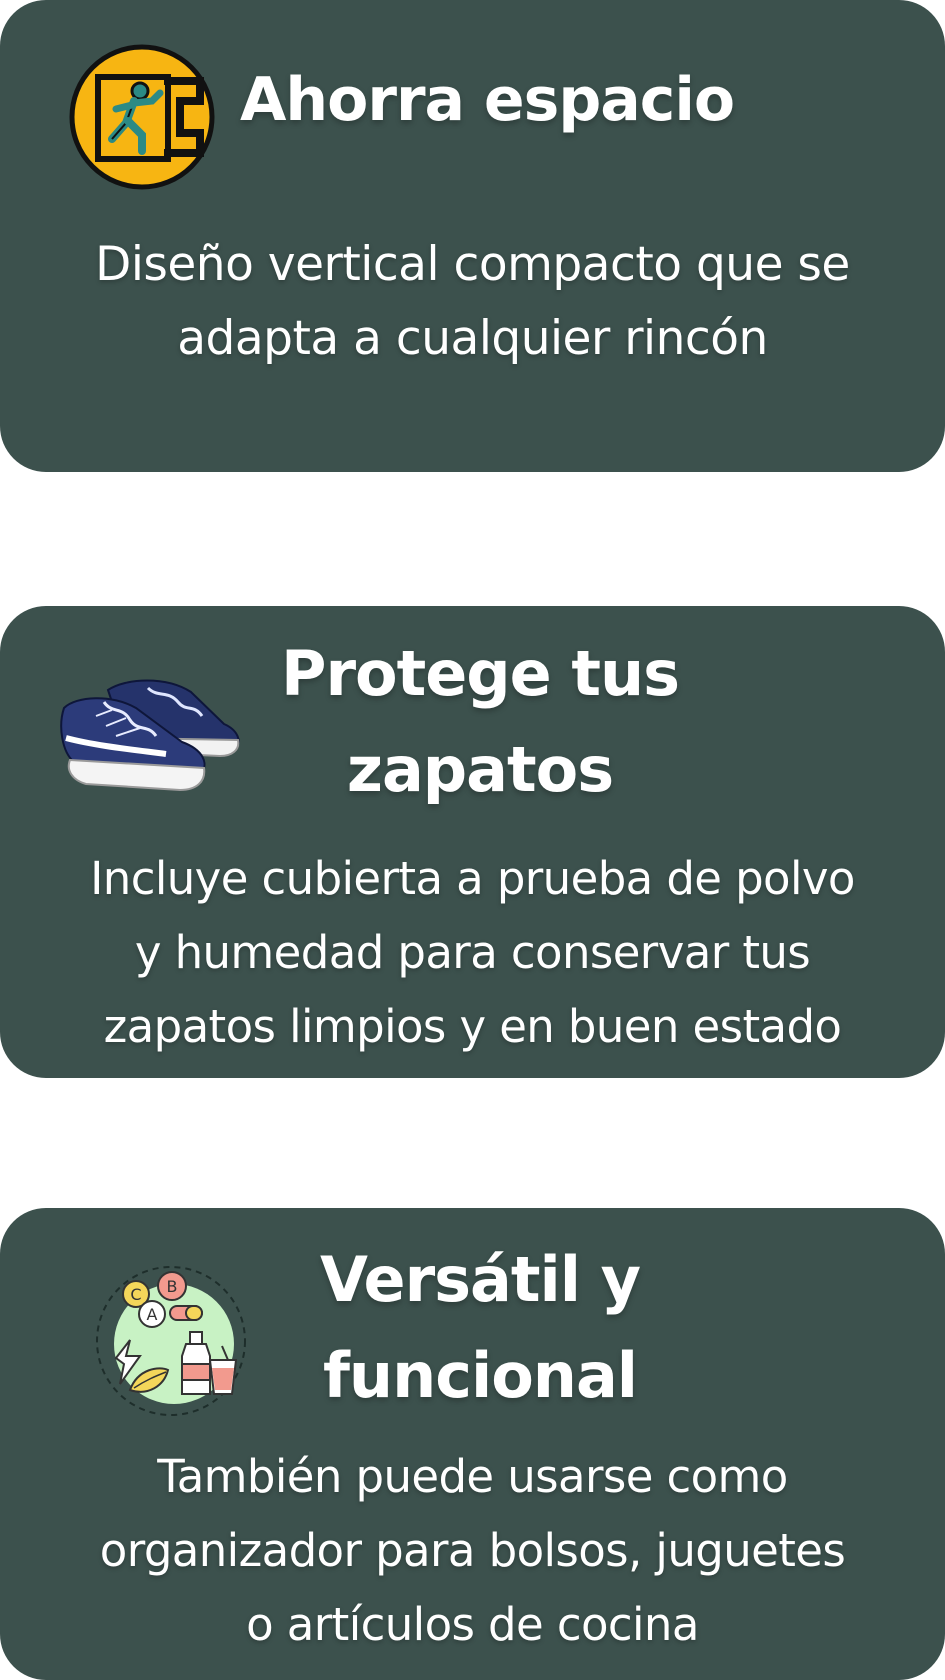  I want to click on vitamin-c-letter: C, so click(135, 1294).